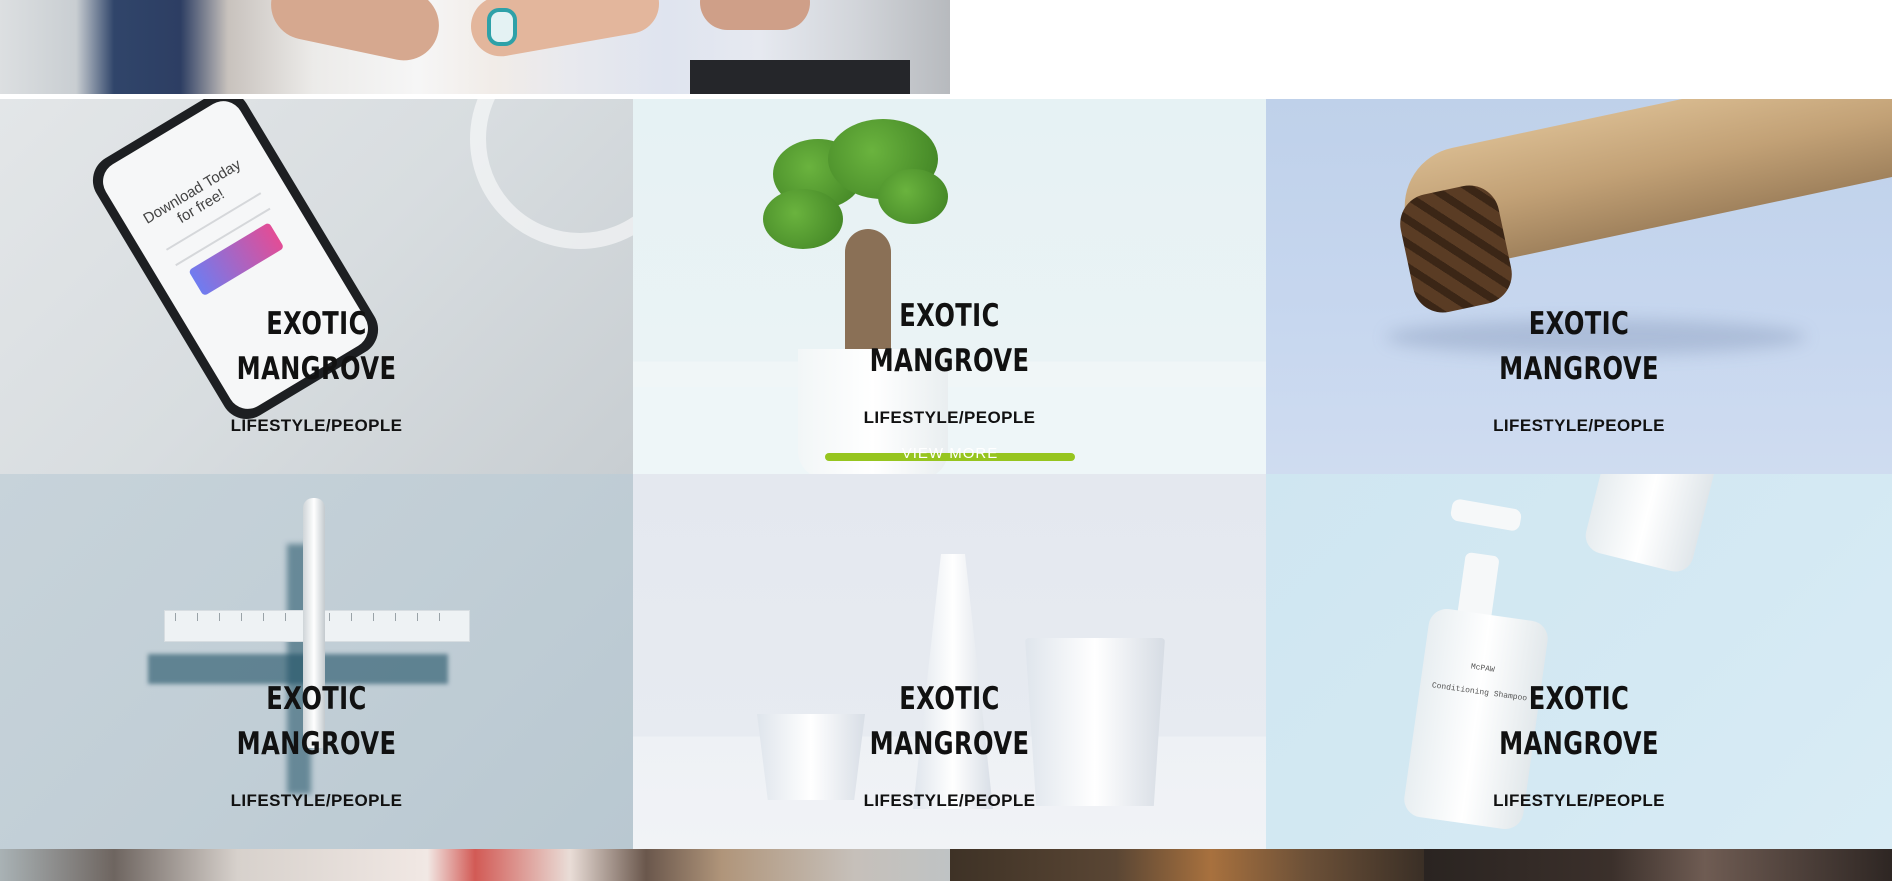  Describe the element at coordinates (475, 865) in the screenshot. I see `bottom-image-people` at that location.